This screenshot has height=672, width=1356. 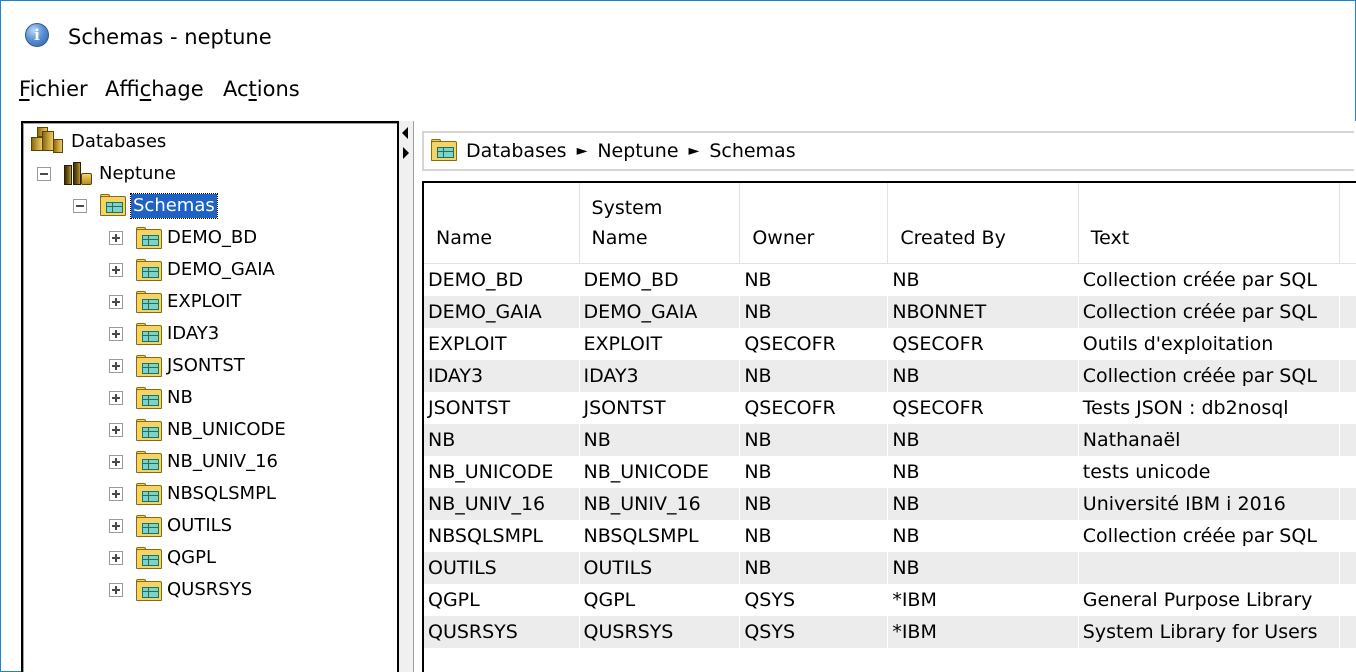 What do you see at coordinates (193, 494) in the screenshot?
I see `tree-node-schema: NBSQLSMPL` at bounding box center [193, 494].